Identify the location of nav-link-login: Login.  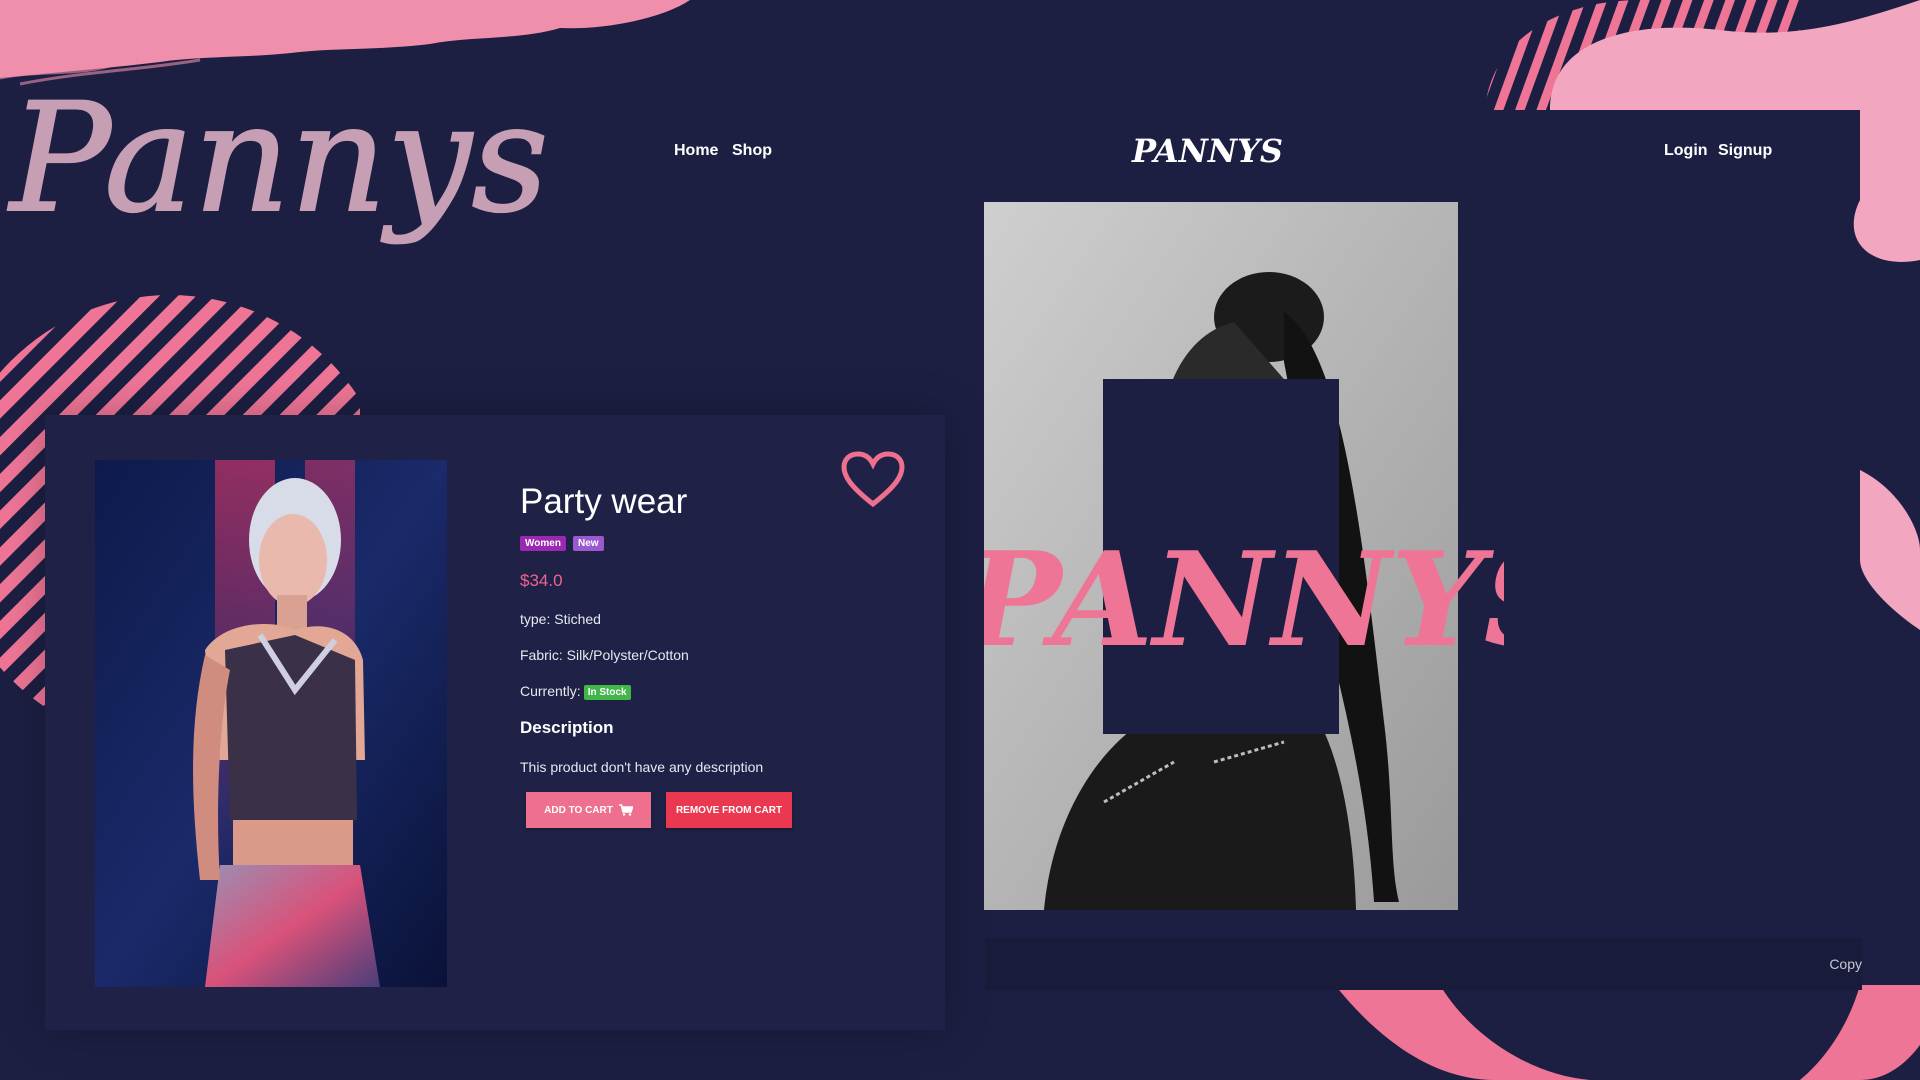
(1686, 151).